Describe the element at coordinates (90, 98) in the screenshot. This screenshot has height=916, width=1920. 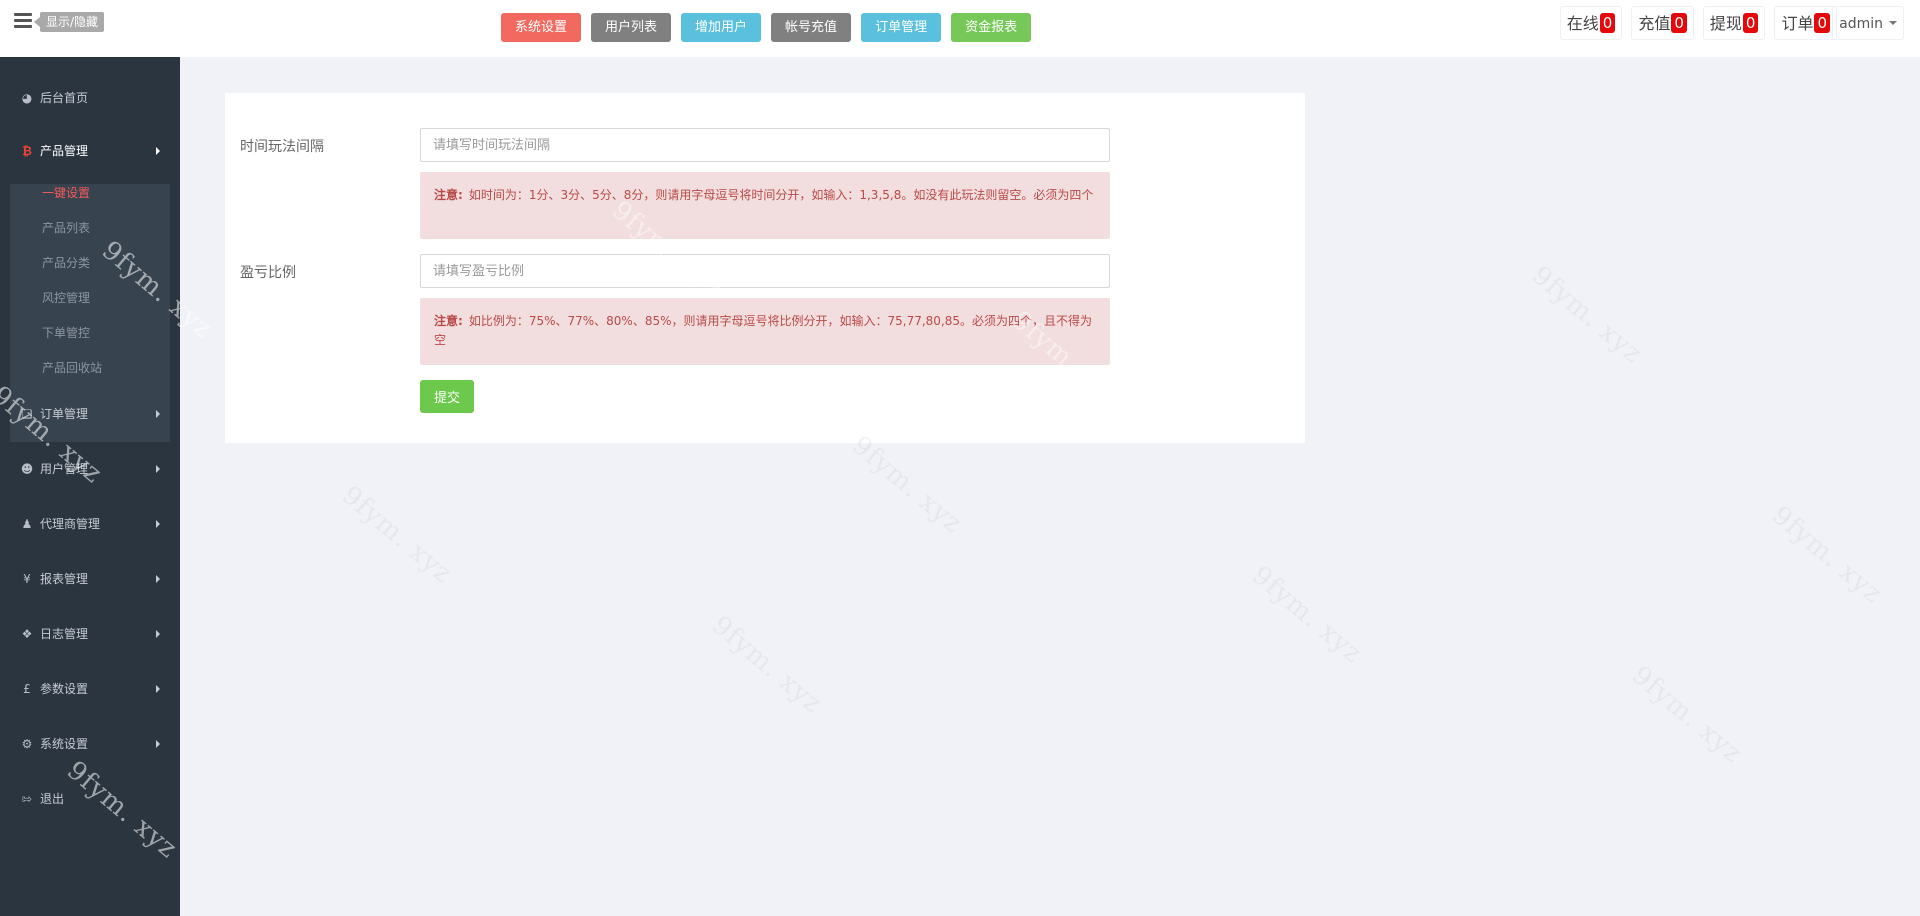
I see `sidebar-item-home: ◕ 后台首页` at that location.